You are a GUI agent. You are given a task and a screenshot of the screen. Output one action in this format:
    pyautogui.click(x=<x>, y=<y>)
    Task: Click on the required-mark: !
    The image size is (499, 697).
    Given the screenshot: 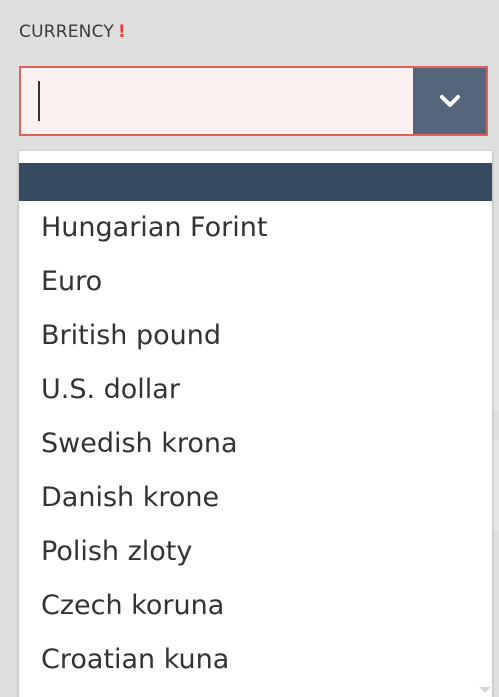 What is the action you would take?
    pyautogui.click(x=121, y=32)
    